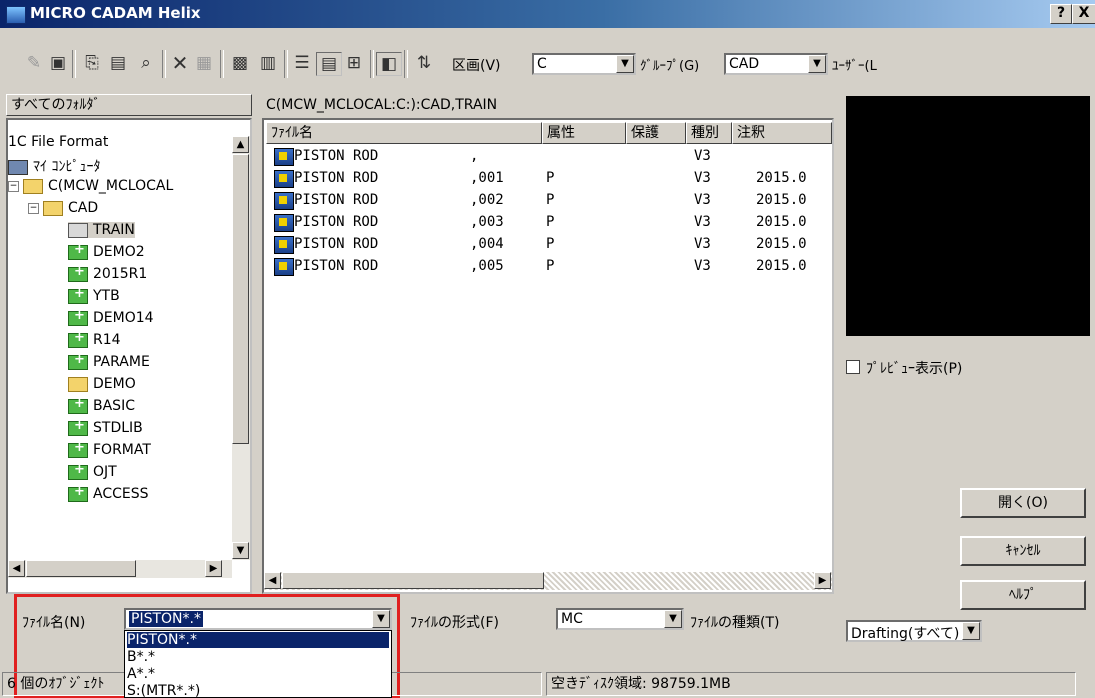 The image size is (1095, 698). Describe the element at coordinates (141, 674) in the screenshot. I see `dropdown-option: A*.*` at that location.